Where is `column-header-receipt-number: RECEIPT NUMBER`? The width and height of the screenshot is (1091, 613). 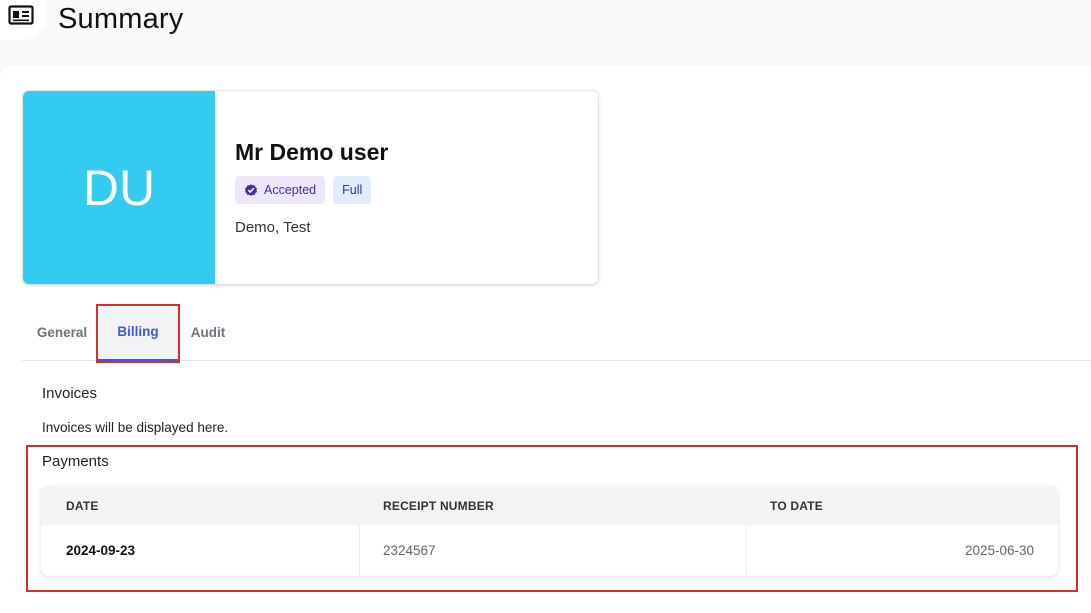 column-header-receipt-number: RECEIPT NUMBER is located at coordinates (438, 506).